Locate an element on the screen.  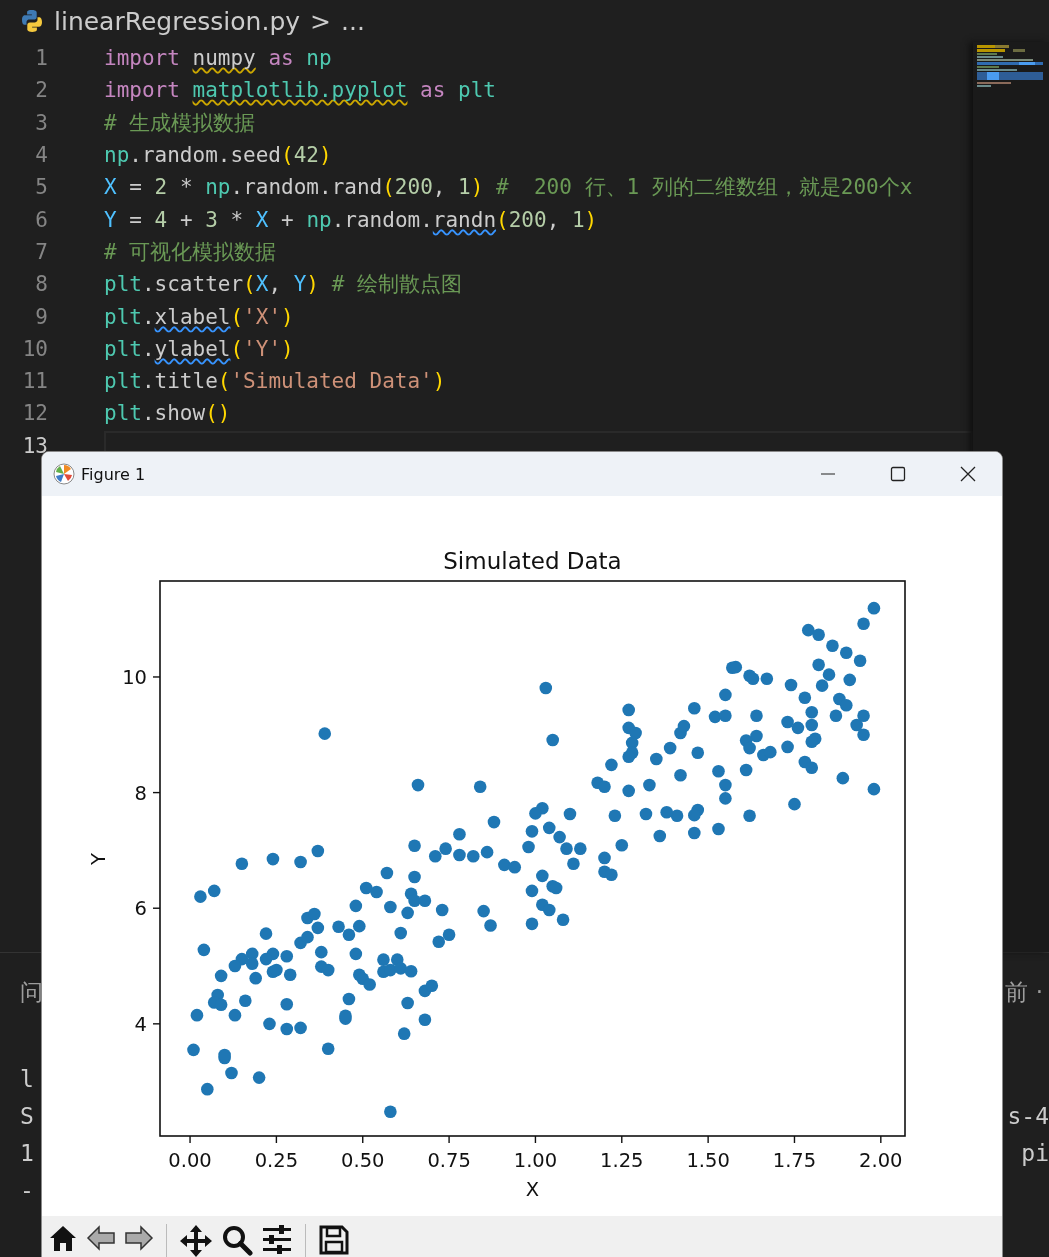
code-line: plt.title('Simulated Data') is located at coordinates (275, 382).